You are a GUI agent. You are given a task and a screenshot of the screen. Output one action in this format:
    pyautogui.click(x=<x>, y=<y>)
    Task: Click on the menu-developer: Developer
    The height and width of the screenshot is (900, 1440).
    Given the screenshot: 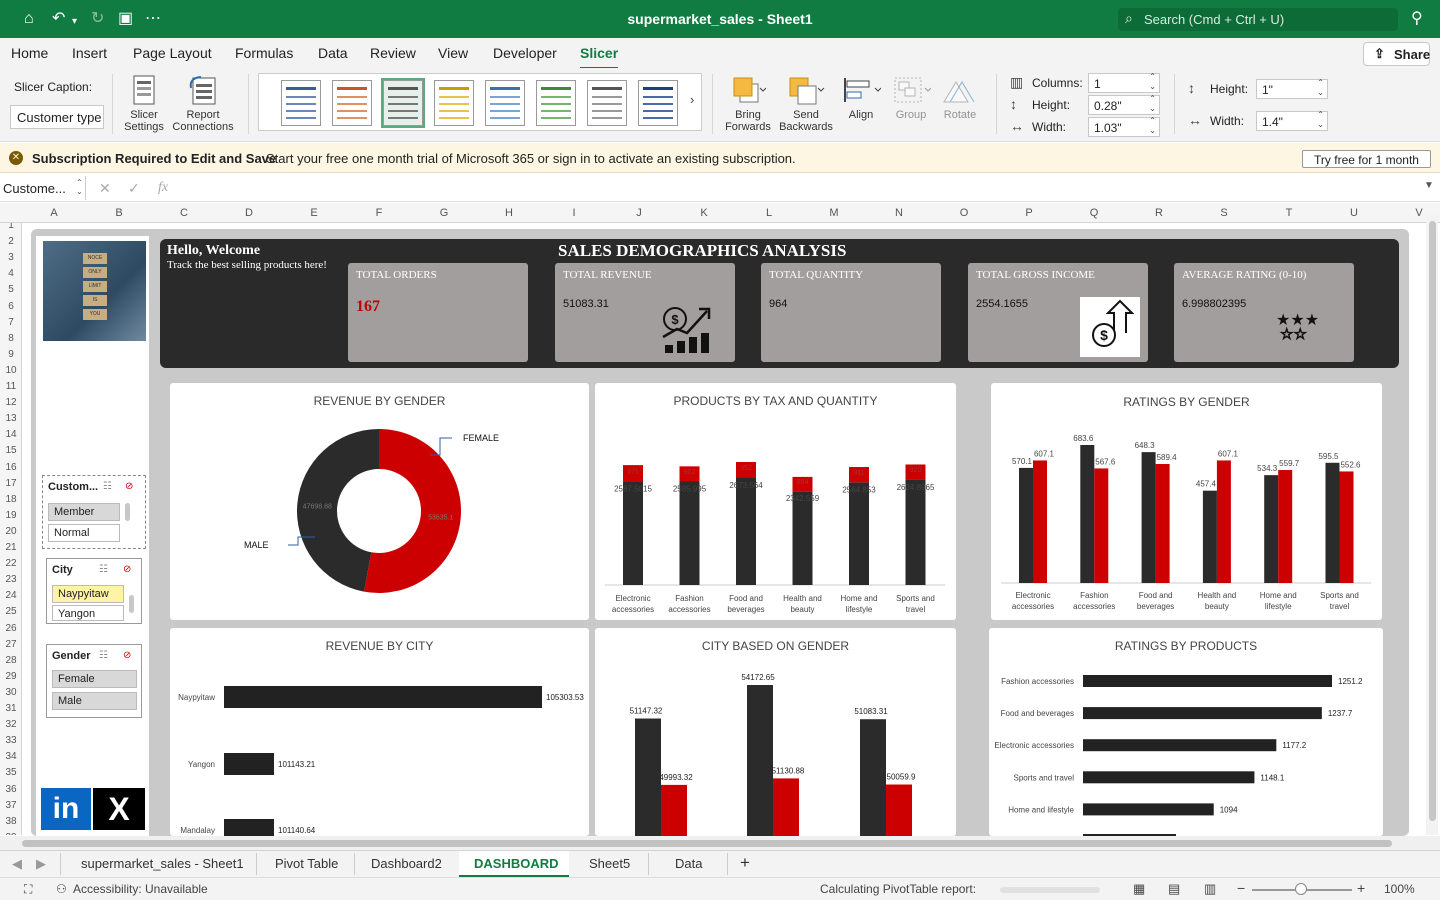 What is the action you would take?
    pyautogui.click(x=525, y=53)
    